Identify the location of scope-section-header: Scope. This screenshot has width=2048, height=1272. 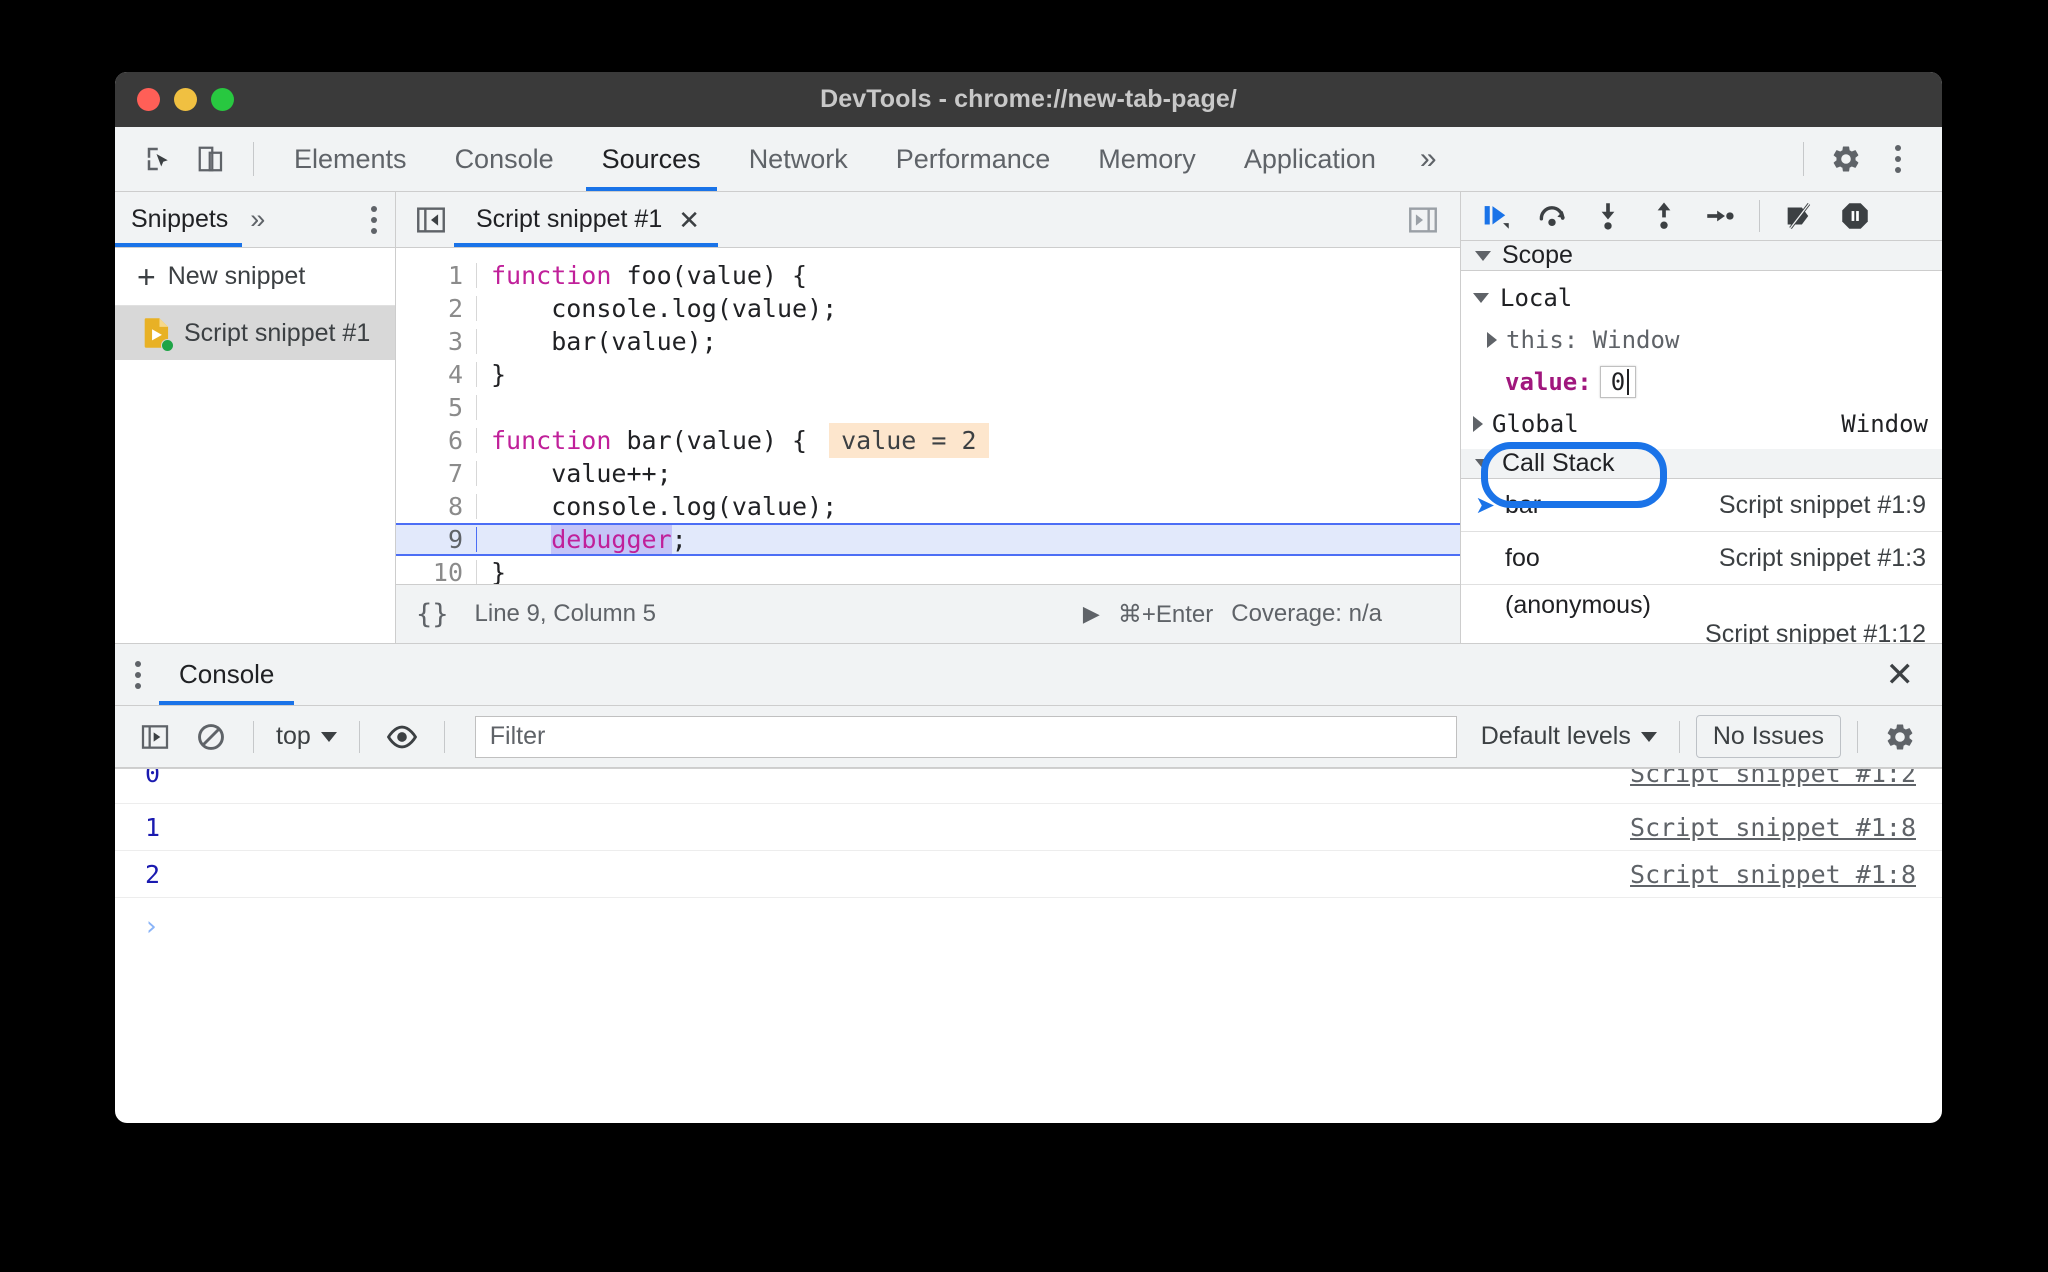
(1701, 256).